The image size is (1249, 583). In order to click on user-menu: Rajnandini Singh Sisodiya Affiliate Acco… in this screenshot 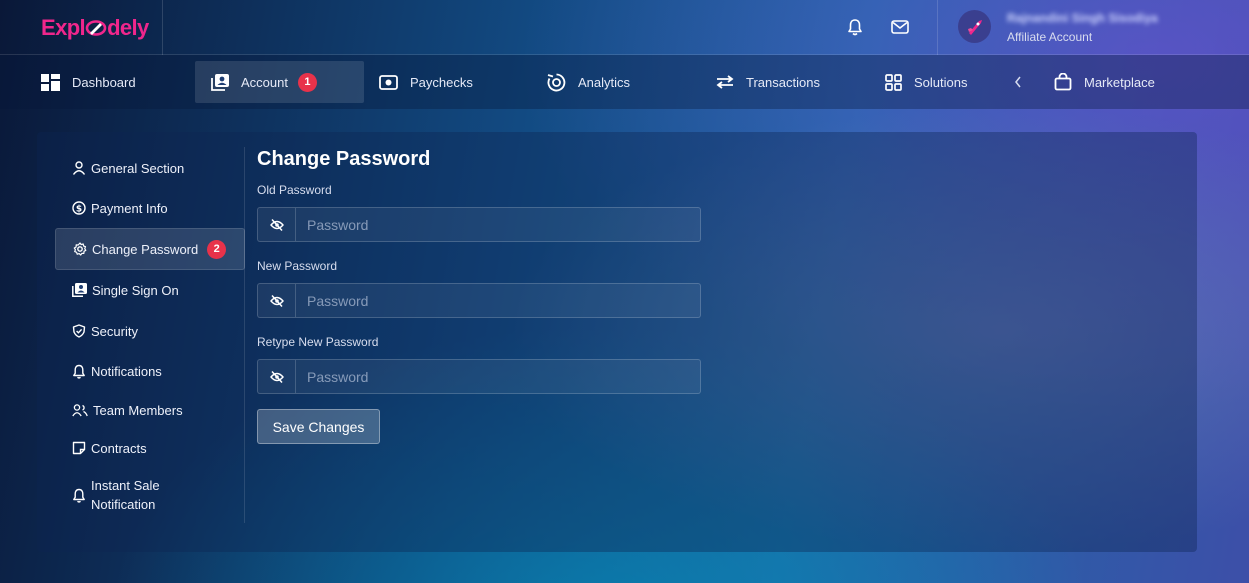, I will do `click(1093, 27)`.